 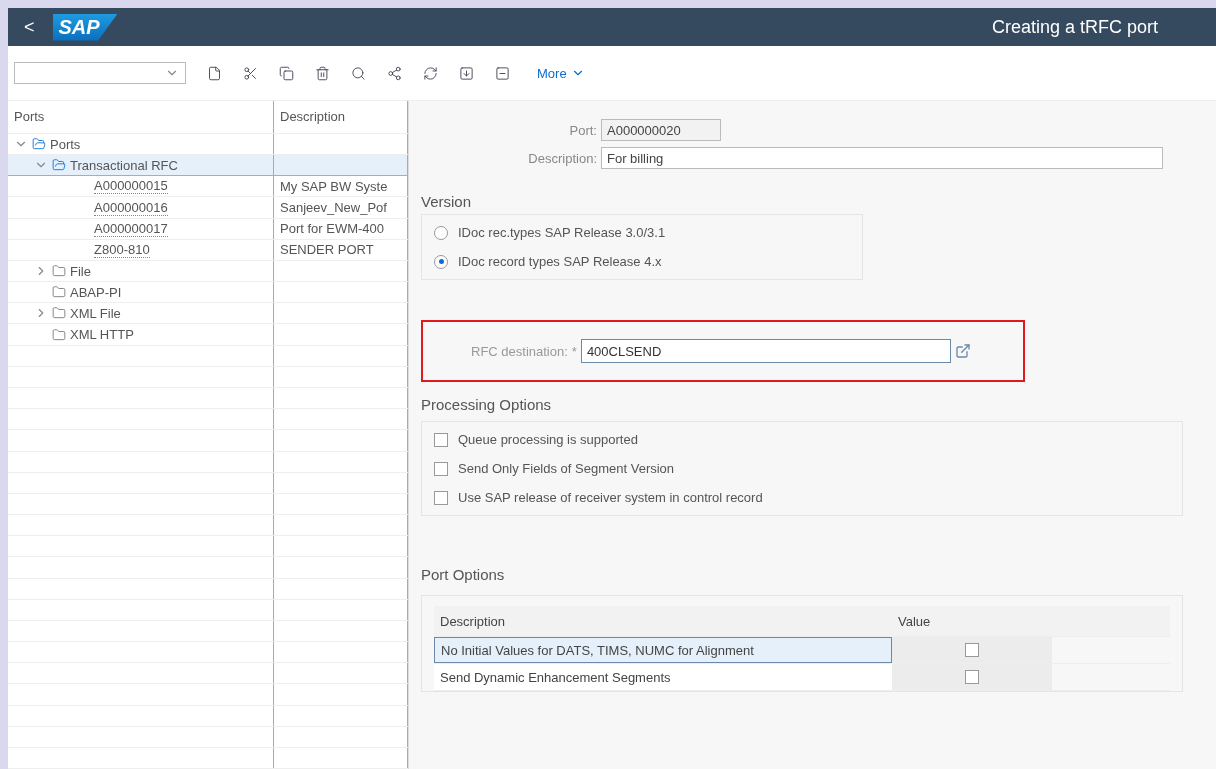 I want to click on option-label: Use SAP release of receiver system in control record, so click(x=610, y=497).